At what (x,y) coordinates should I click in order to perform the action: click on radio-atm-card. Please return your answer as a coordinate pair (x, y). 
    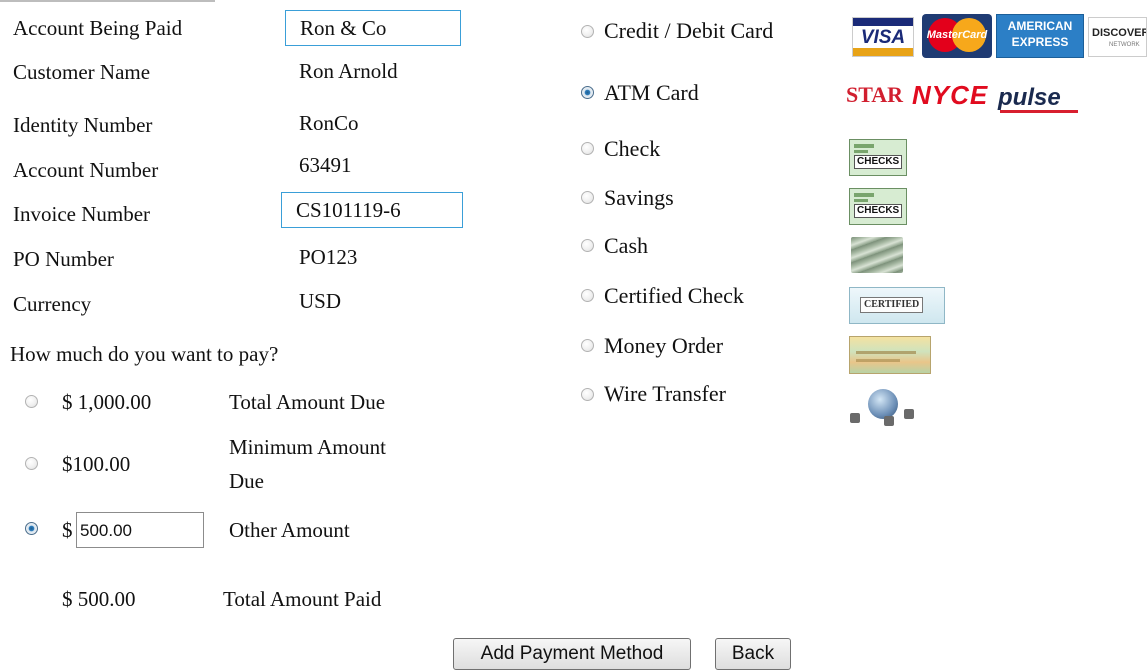
    Looking at the image, I should click on (587, 92).